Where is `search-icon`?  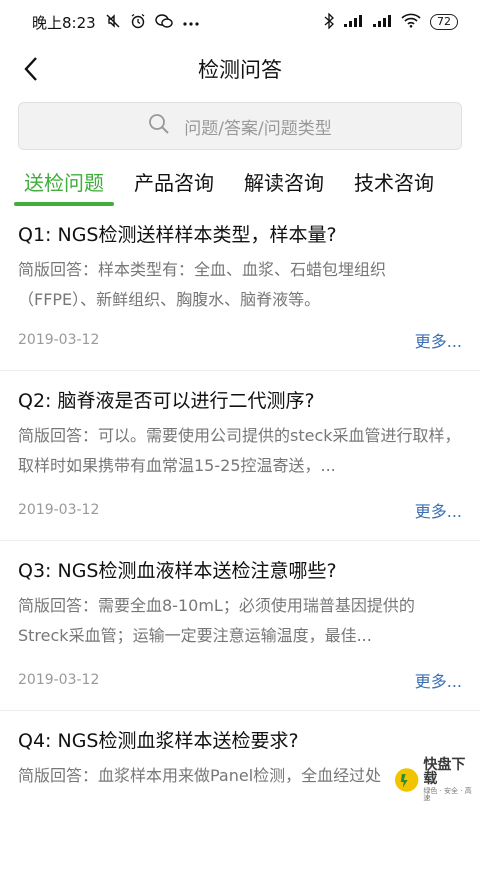
search-icon is located at coordinates (159, 126).